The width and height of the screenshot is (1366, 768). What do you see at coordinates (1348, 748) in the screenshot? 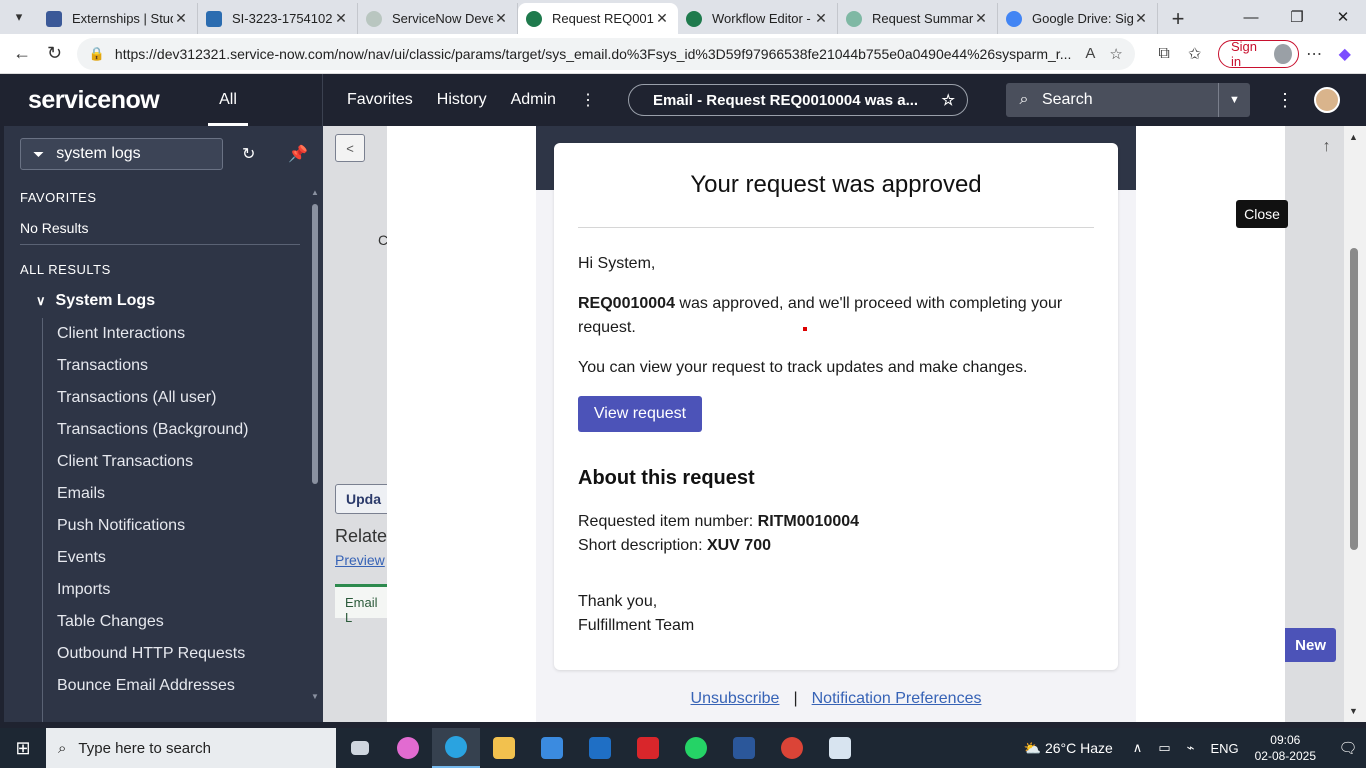
I see `notifications-icon: 🗨` at bounding box center [1348, 748].